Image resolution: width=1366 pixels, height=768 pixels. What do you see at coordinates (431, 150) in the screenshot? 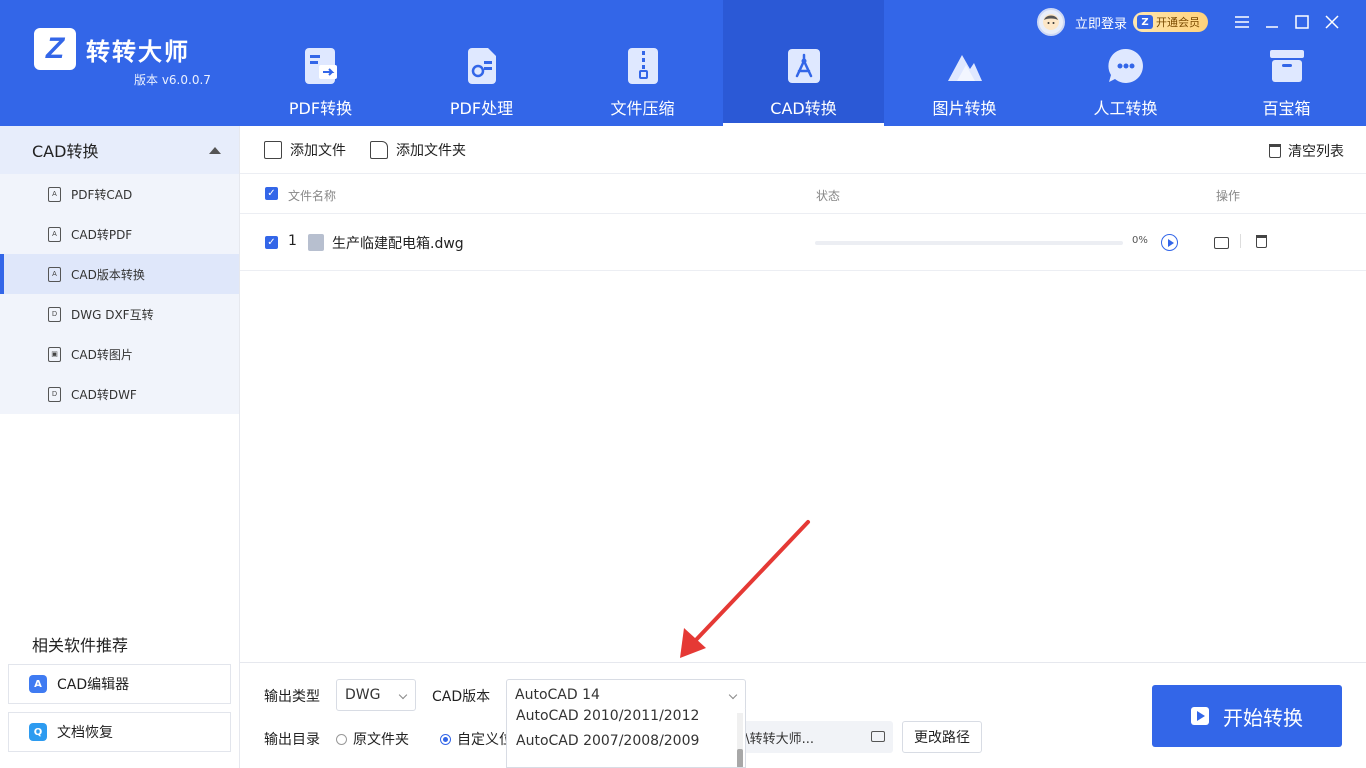
I see `add-folder-label: 添加文件夹` at bounding box center [431, 150].